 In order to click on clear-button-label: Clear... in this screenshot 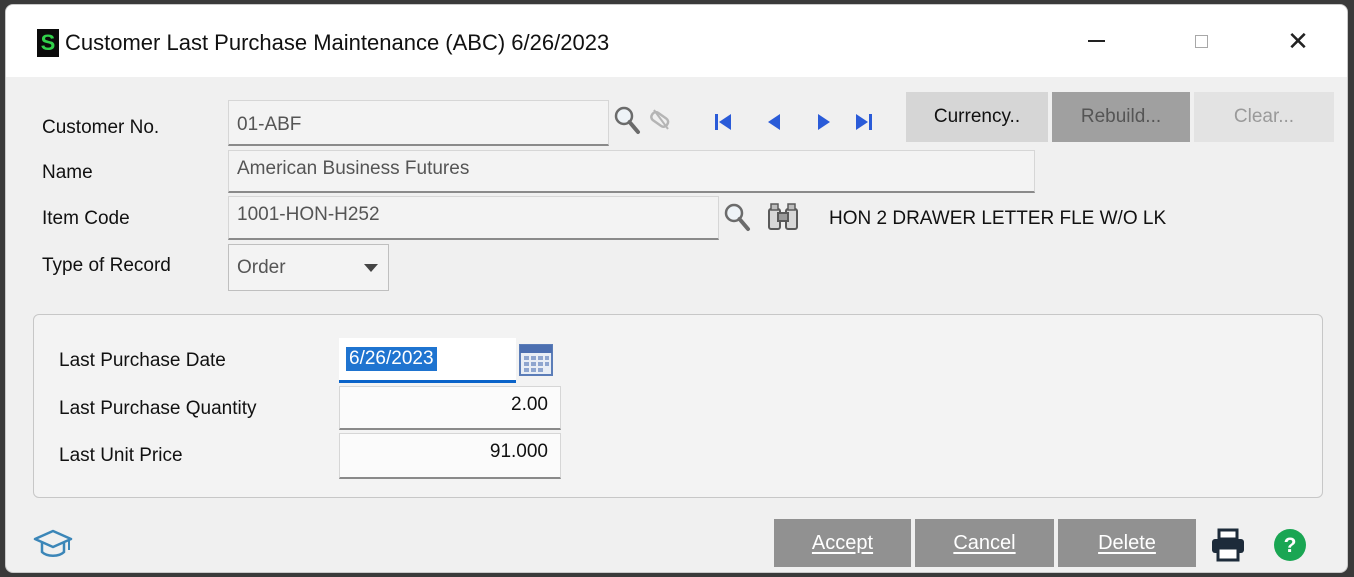, I will do `click(1264, 116)`.